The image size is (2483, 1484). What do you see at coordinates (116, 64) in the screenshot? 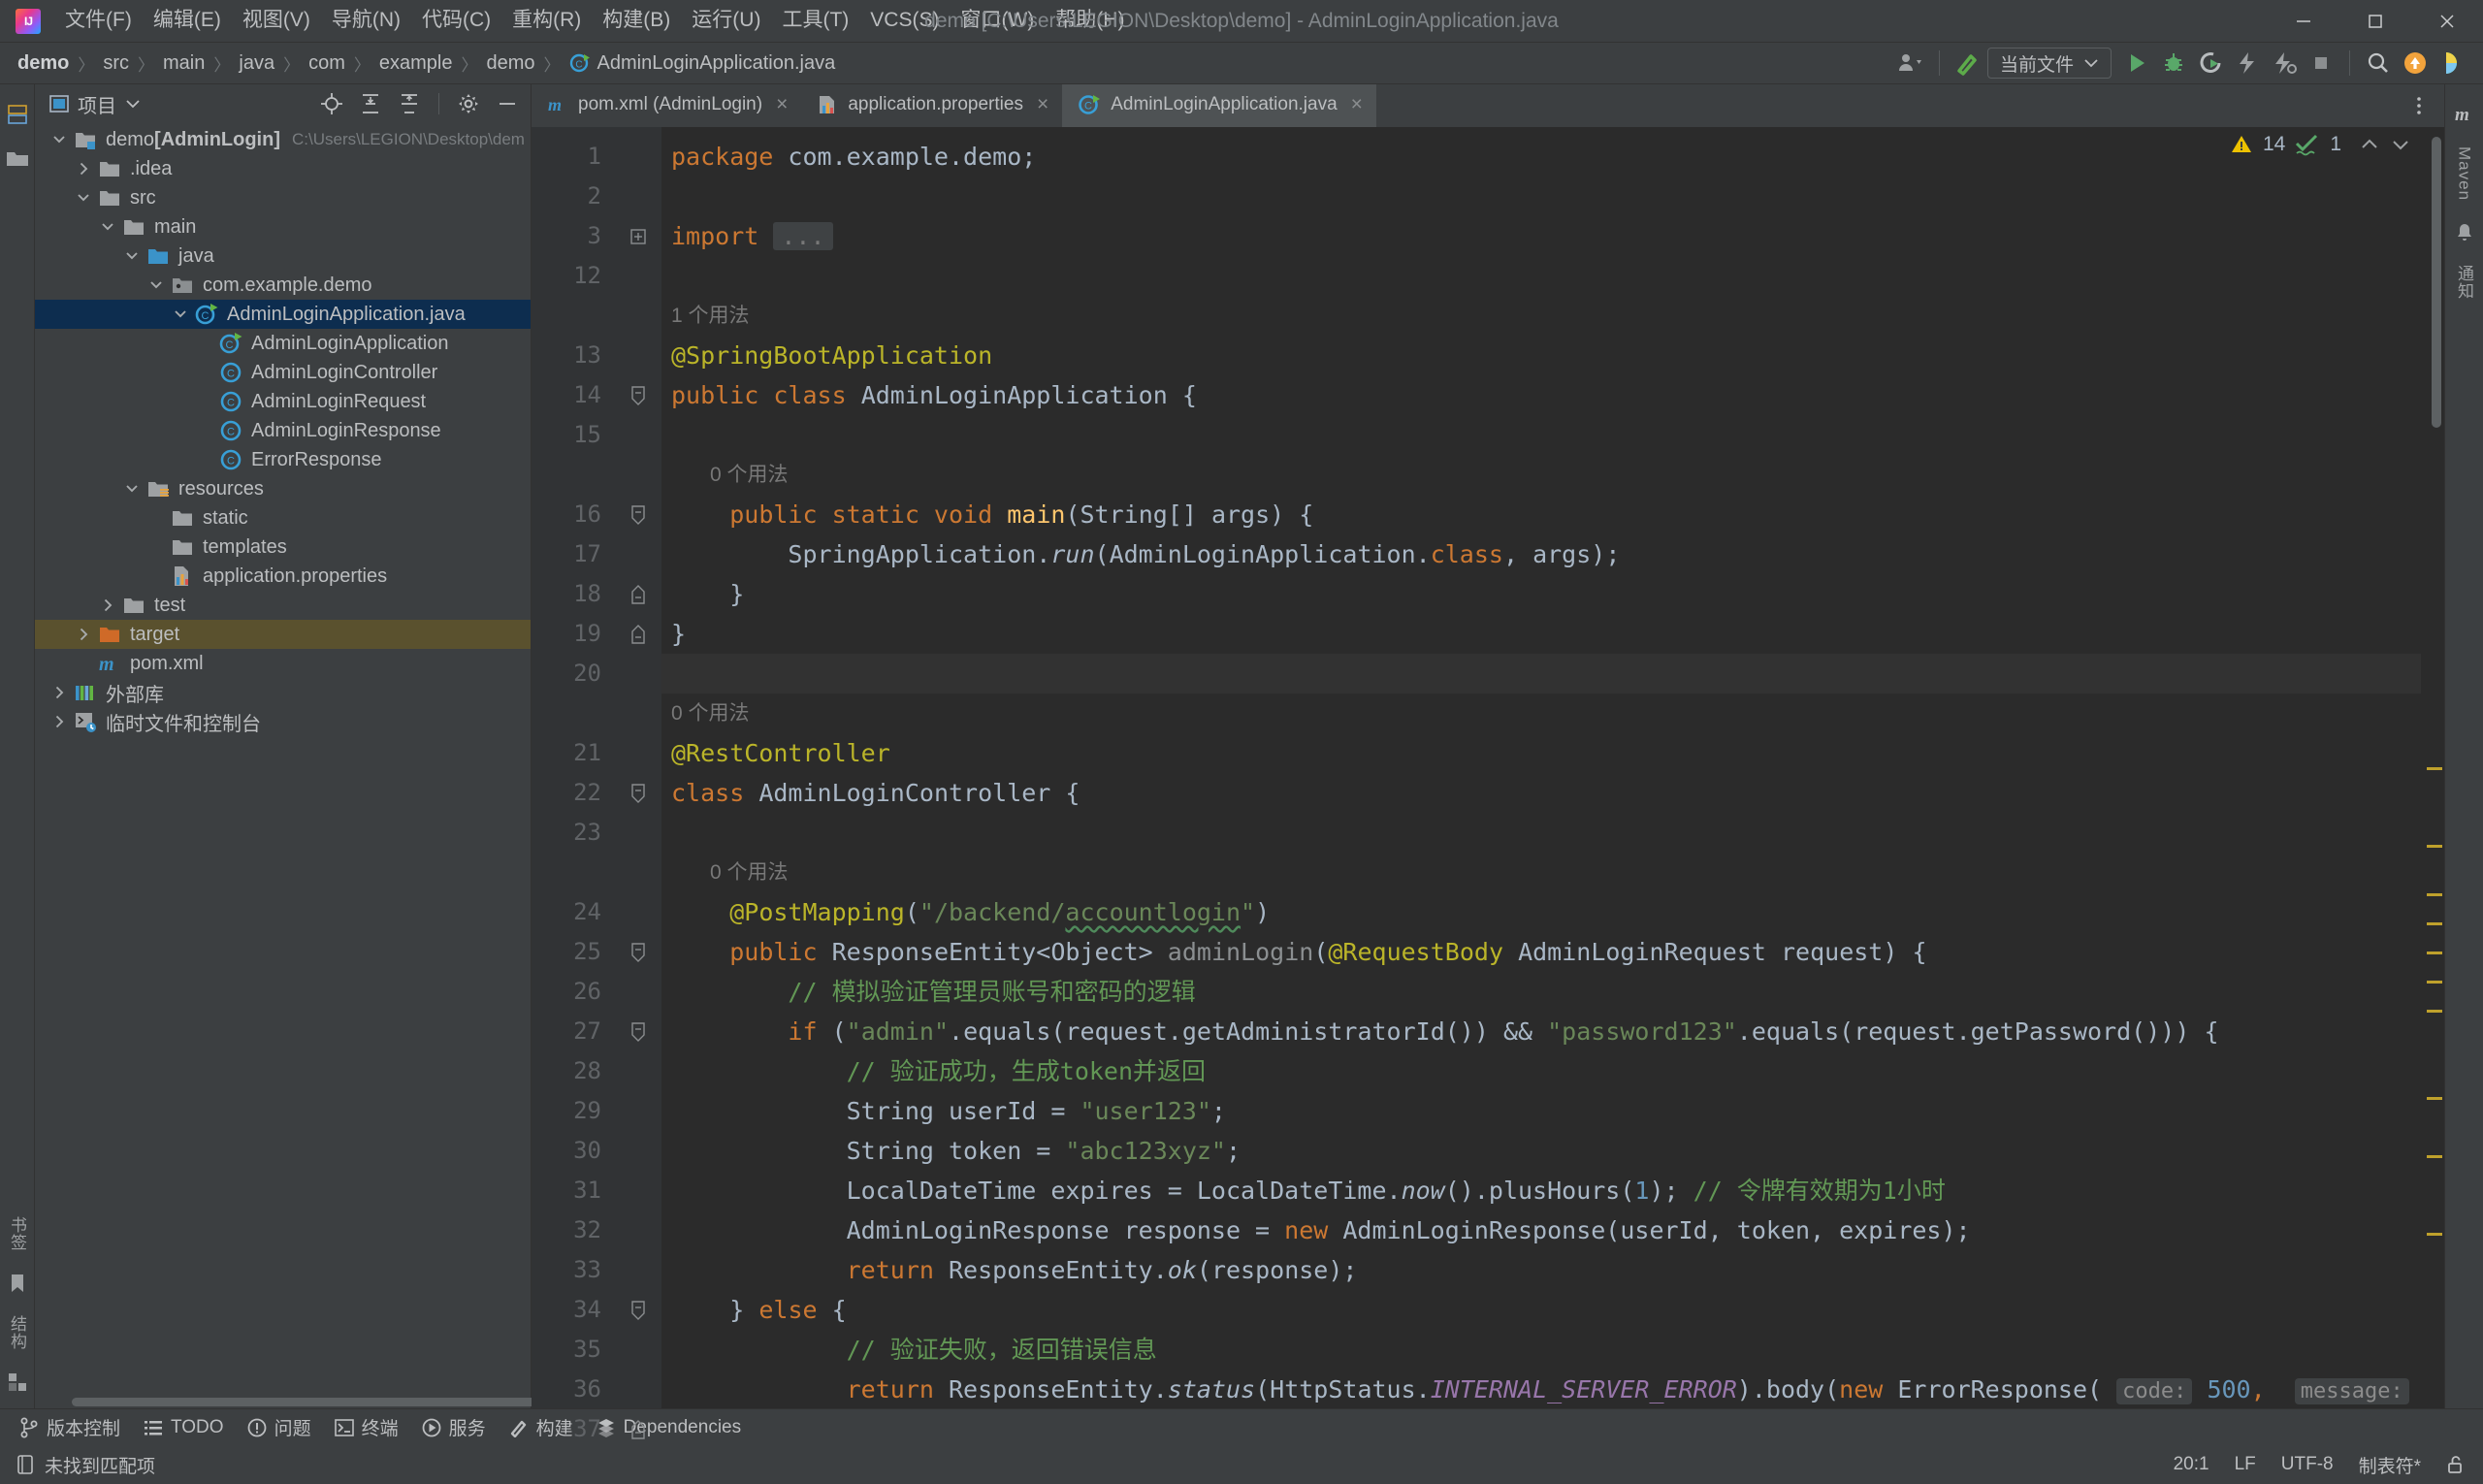
I see `breadcrumb-item-src: src` at bounding box center [116, 64].